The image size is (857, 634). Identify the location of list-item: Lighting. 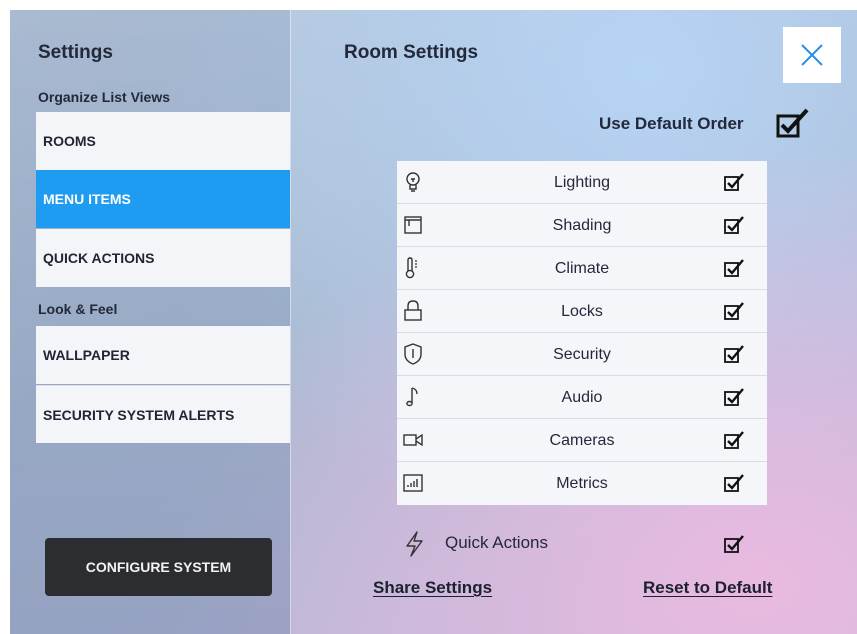
(582, 182).